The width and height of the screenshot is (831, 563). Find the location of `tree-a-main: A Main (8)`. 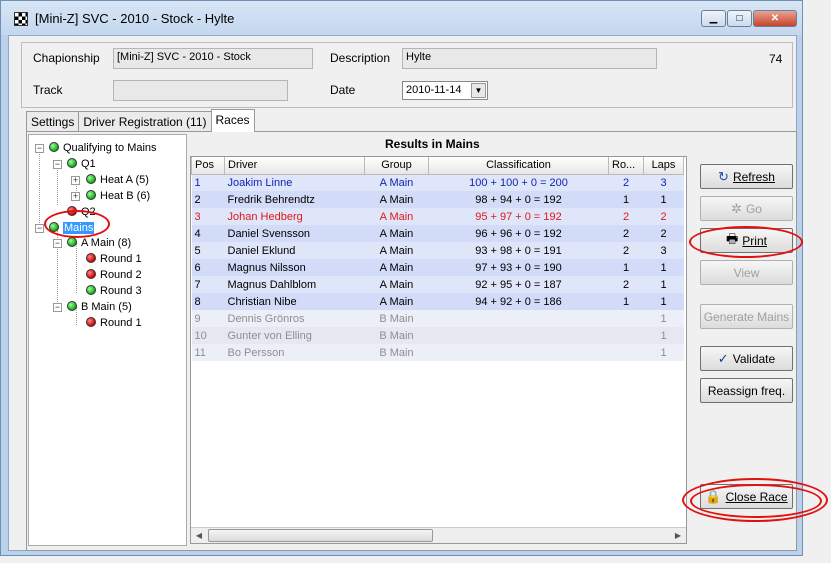

tree-a-main: A Main (8) is located at coordinates (99, 243).